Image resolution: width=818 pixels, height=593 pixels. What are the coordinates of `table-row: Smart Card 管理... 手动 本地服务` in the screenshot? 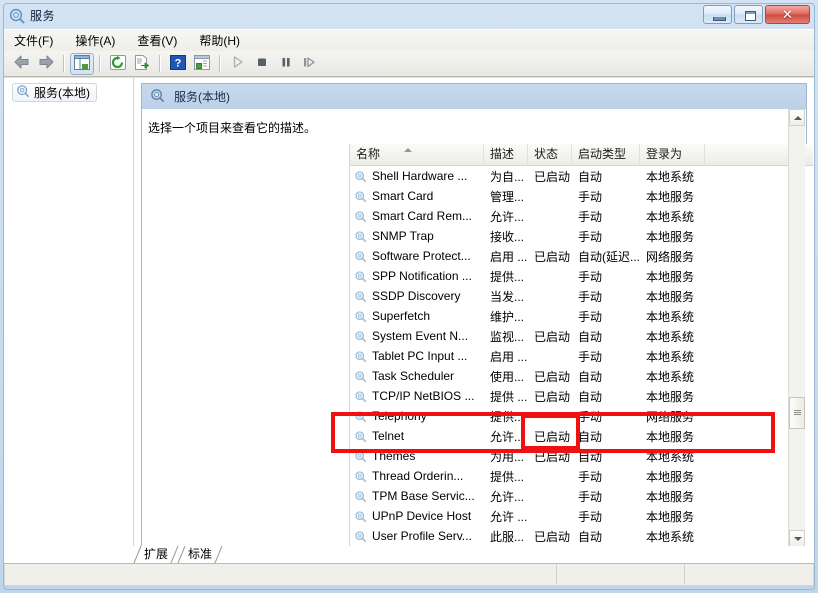 It's located at (581, 196).